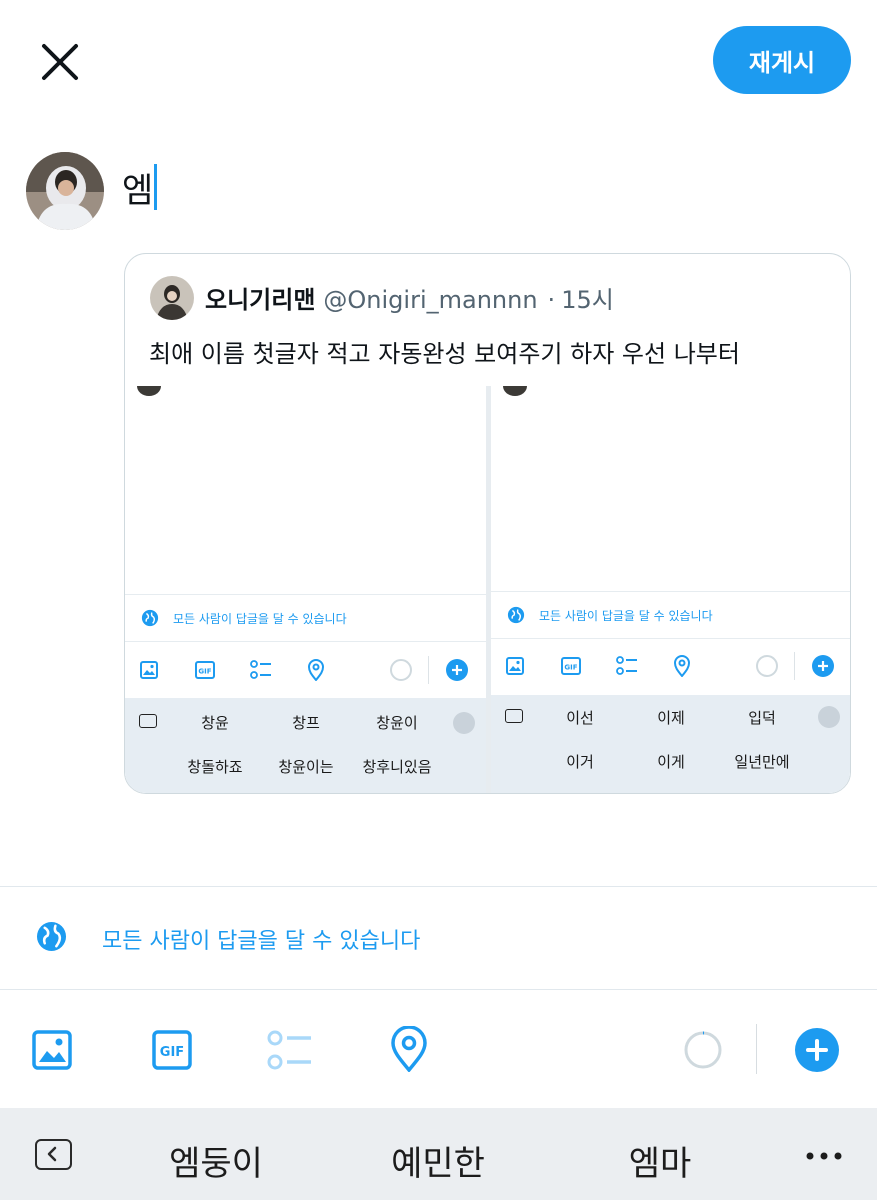  Describe the element at coordinates (138, 190) in the screenshot. I see `compose-text: 엠` at that location.